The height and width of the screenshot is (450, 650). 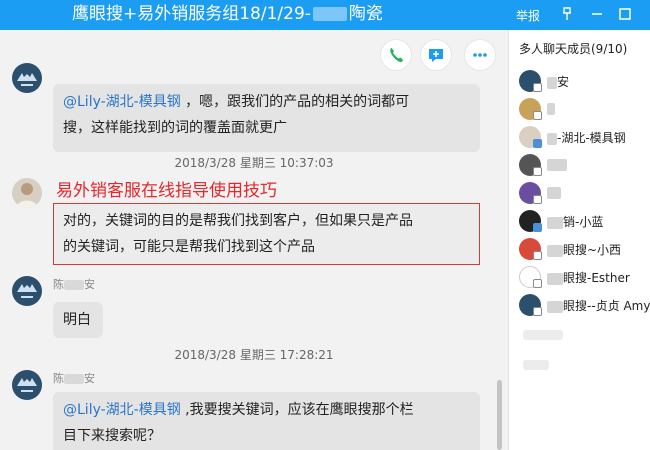 I want to click on title-suffix: 陶瓷, so click(x=365, y=14).